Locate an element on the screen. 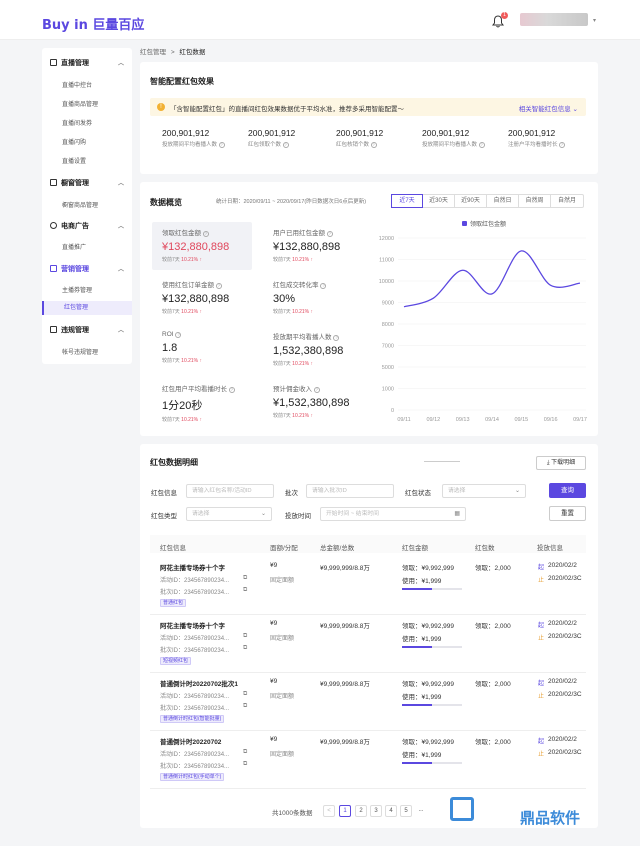 This screenshot has width=640, height=846. sidebar-item-anchor-coupons: 主播券管理 is located at coordinates (77, 289).